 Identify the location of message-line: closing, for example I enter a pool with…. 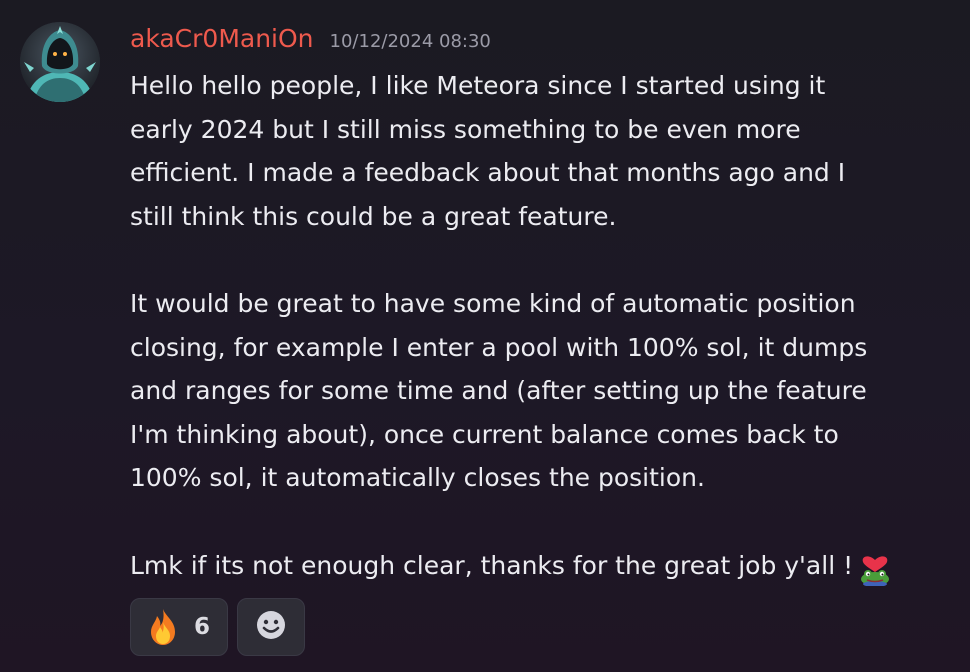
(499, 347).